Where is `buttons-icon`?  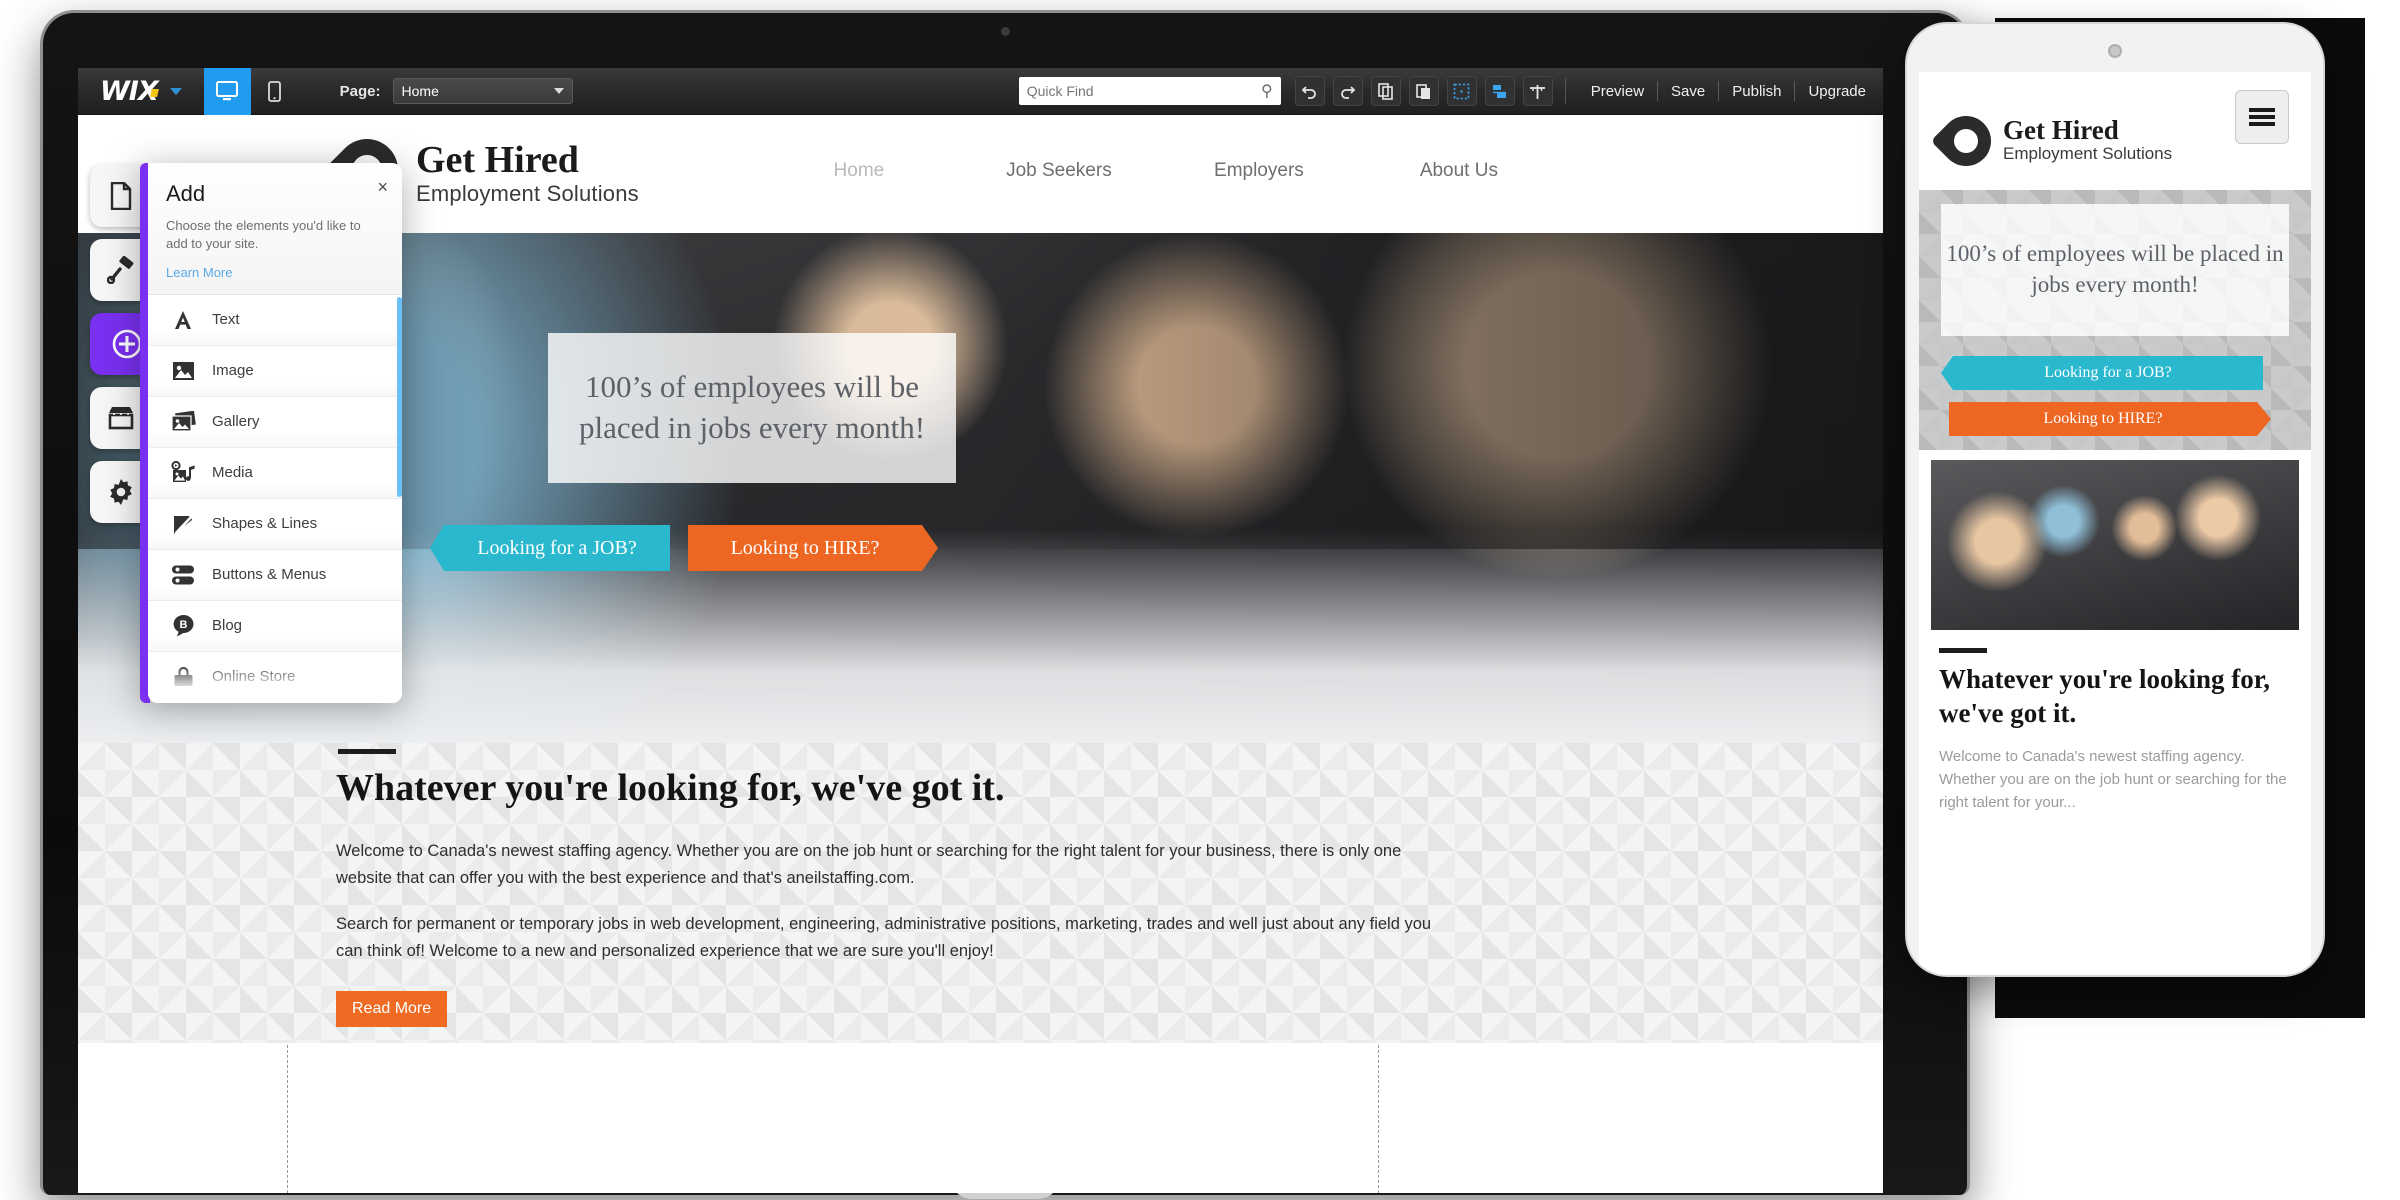 buttons-icon is located at coordinates (183, 575).